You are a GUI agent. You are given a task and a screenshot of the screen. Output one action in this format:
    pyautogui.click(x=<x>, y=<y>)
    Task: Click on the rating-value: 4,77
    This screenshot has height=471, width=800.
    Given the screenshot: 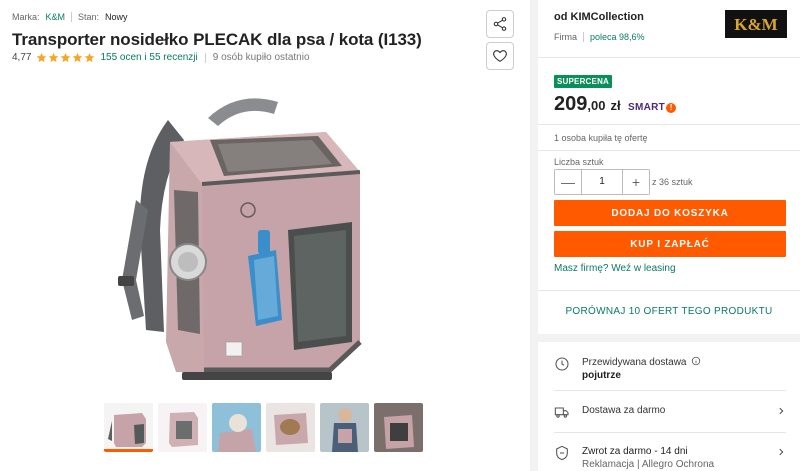 What is the action you would take?
    pyautogui.click(x=22, y=57)
    